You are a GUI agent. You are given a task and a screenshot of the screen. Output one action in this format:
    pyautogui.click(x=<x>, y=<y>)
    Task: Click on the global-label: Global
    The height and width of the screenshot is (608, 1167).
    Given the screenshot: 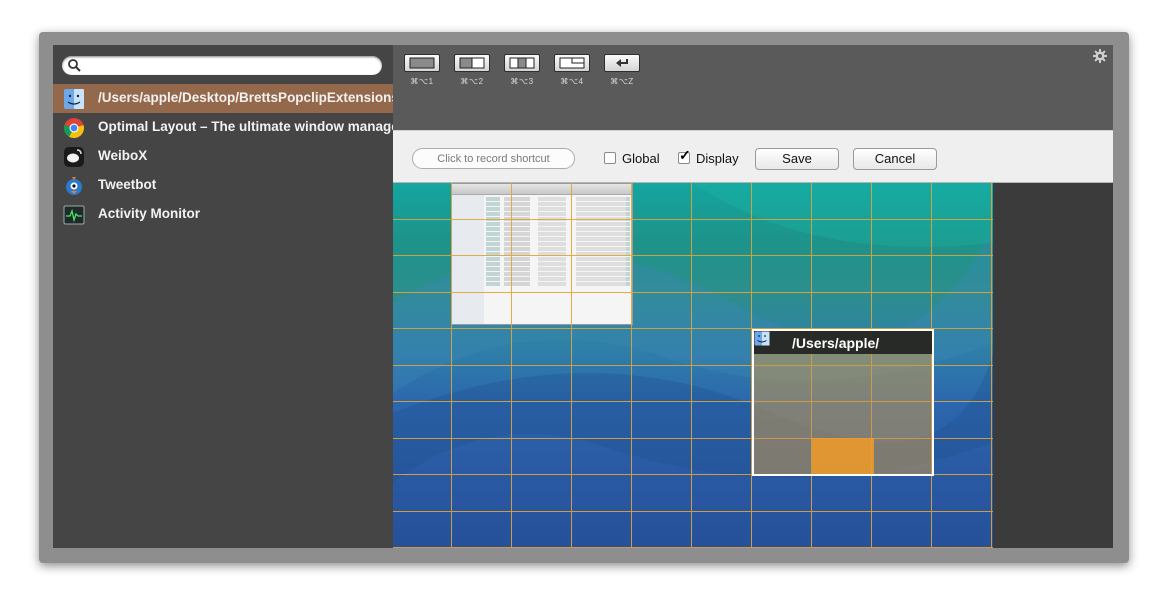 What is the action you would take?
    pyautogui.click(x=641, y=158)
    